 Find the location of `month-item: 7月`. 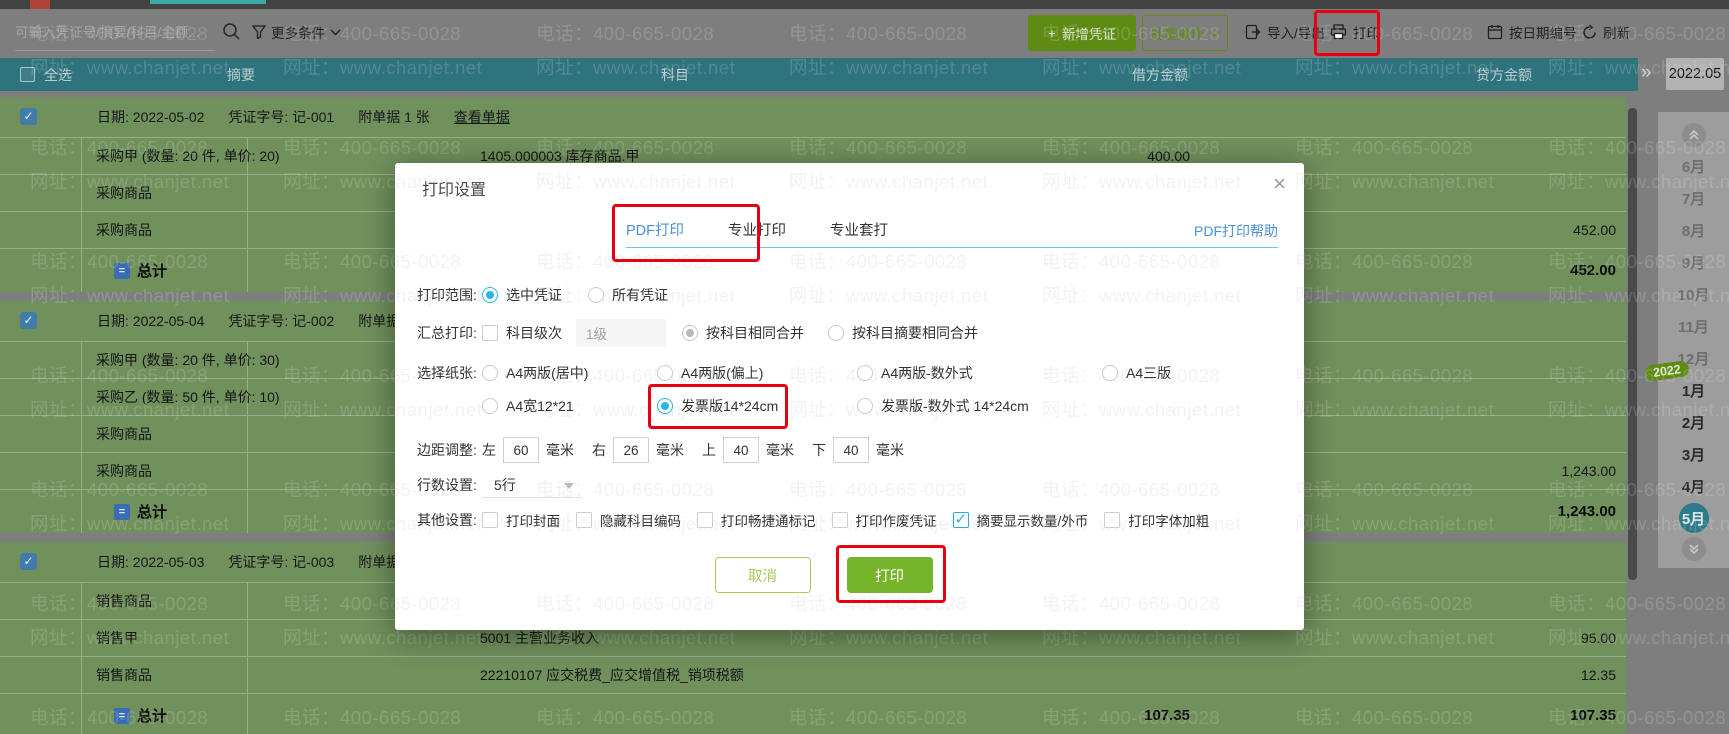

month-item: 7月 is located at coordinates (1693, 198).